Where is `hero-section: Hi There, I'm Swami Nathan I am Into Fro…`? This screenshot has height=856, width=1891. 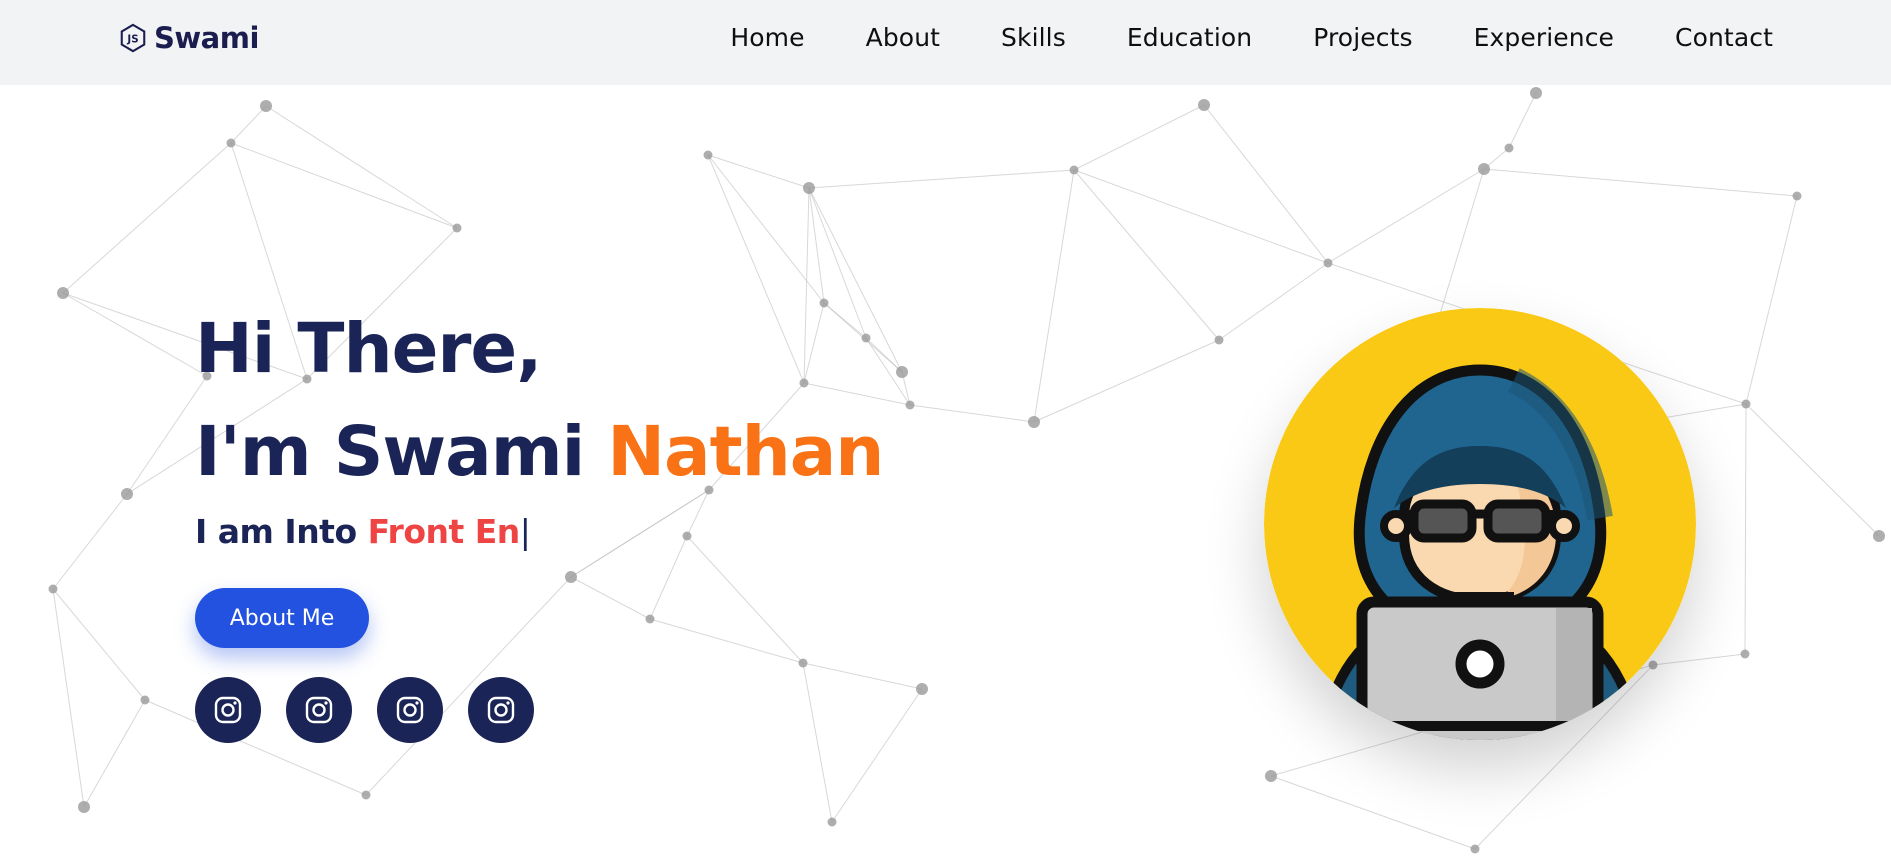 hero-section: Hi There, I'm Swami Nathan I am Into Fro… is located at coordinates (539, 424).